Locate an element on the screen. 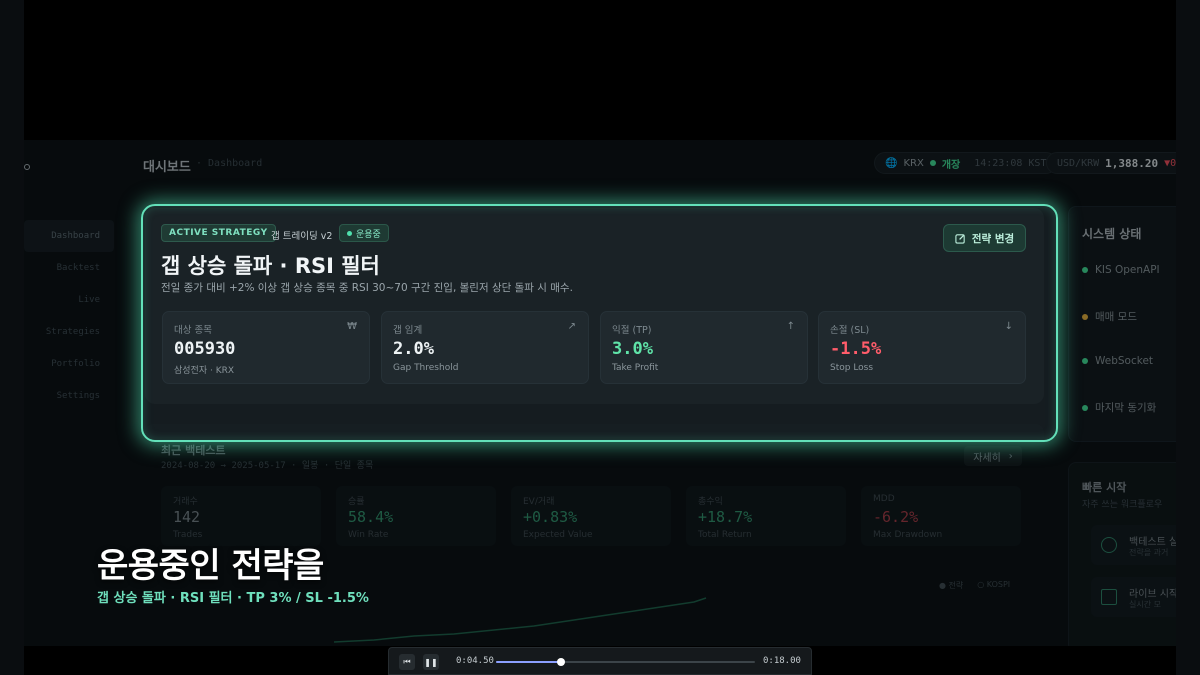 The height and width of the screenshot is (675, 1200). system-status-title: 시스템 상태 is located at coordinates (1112, 234).